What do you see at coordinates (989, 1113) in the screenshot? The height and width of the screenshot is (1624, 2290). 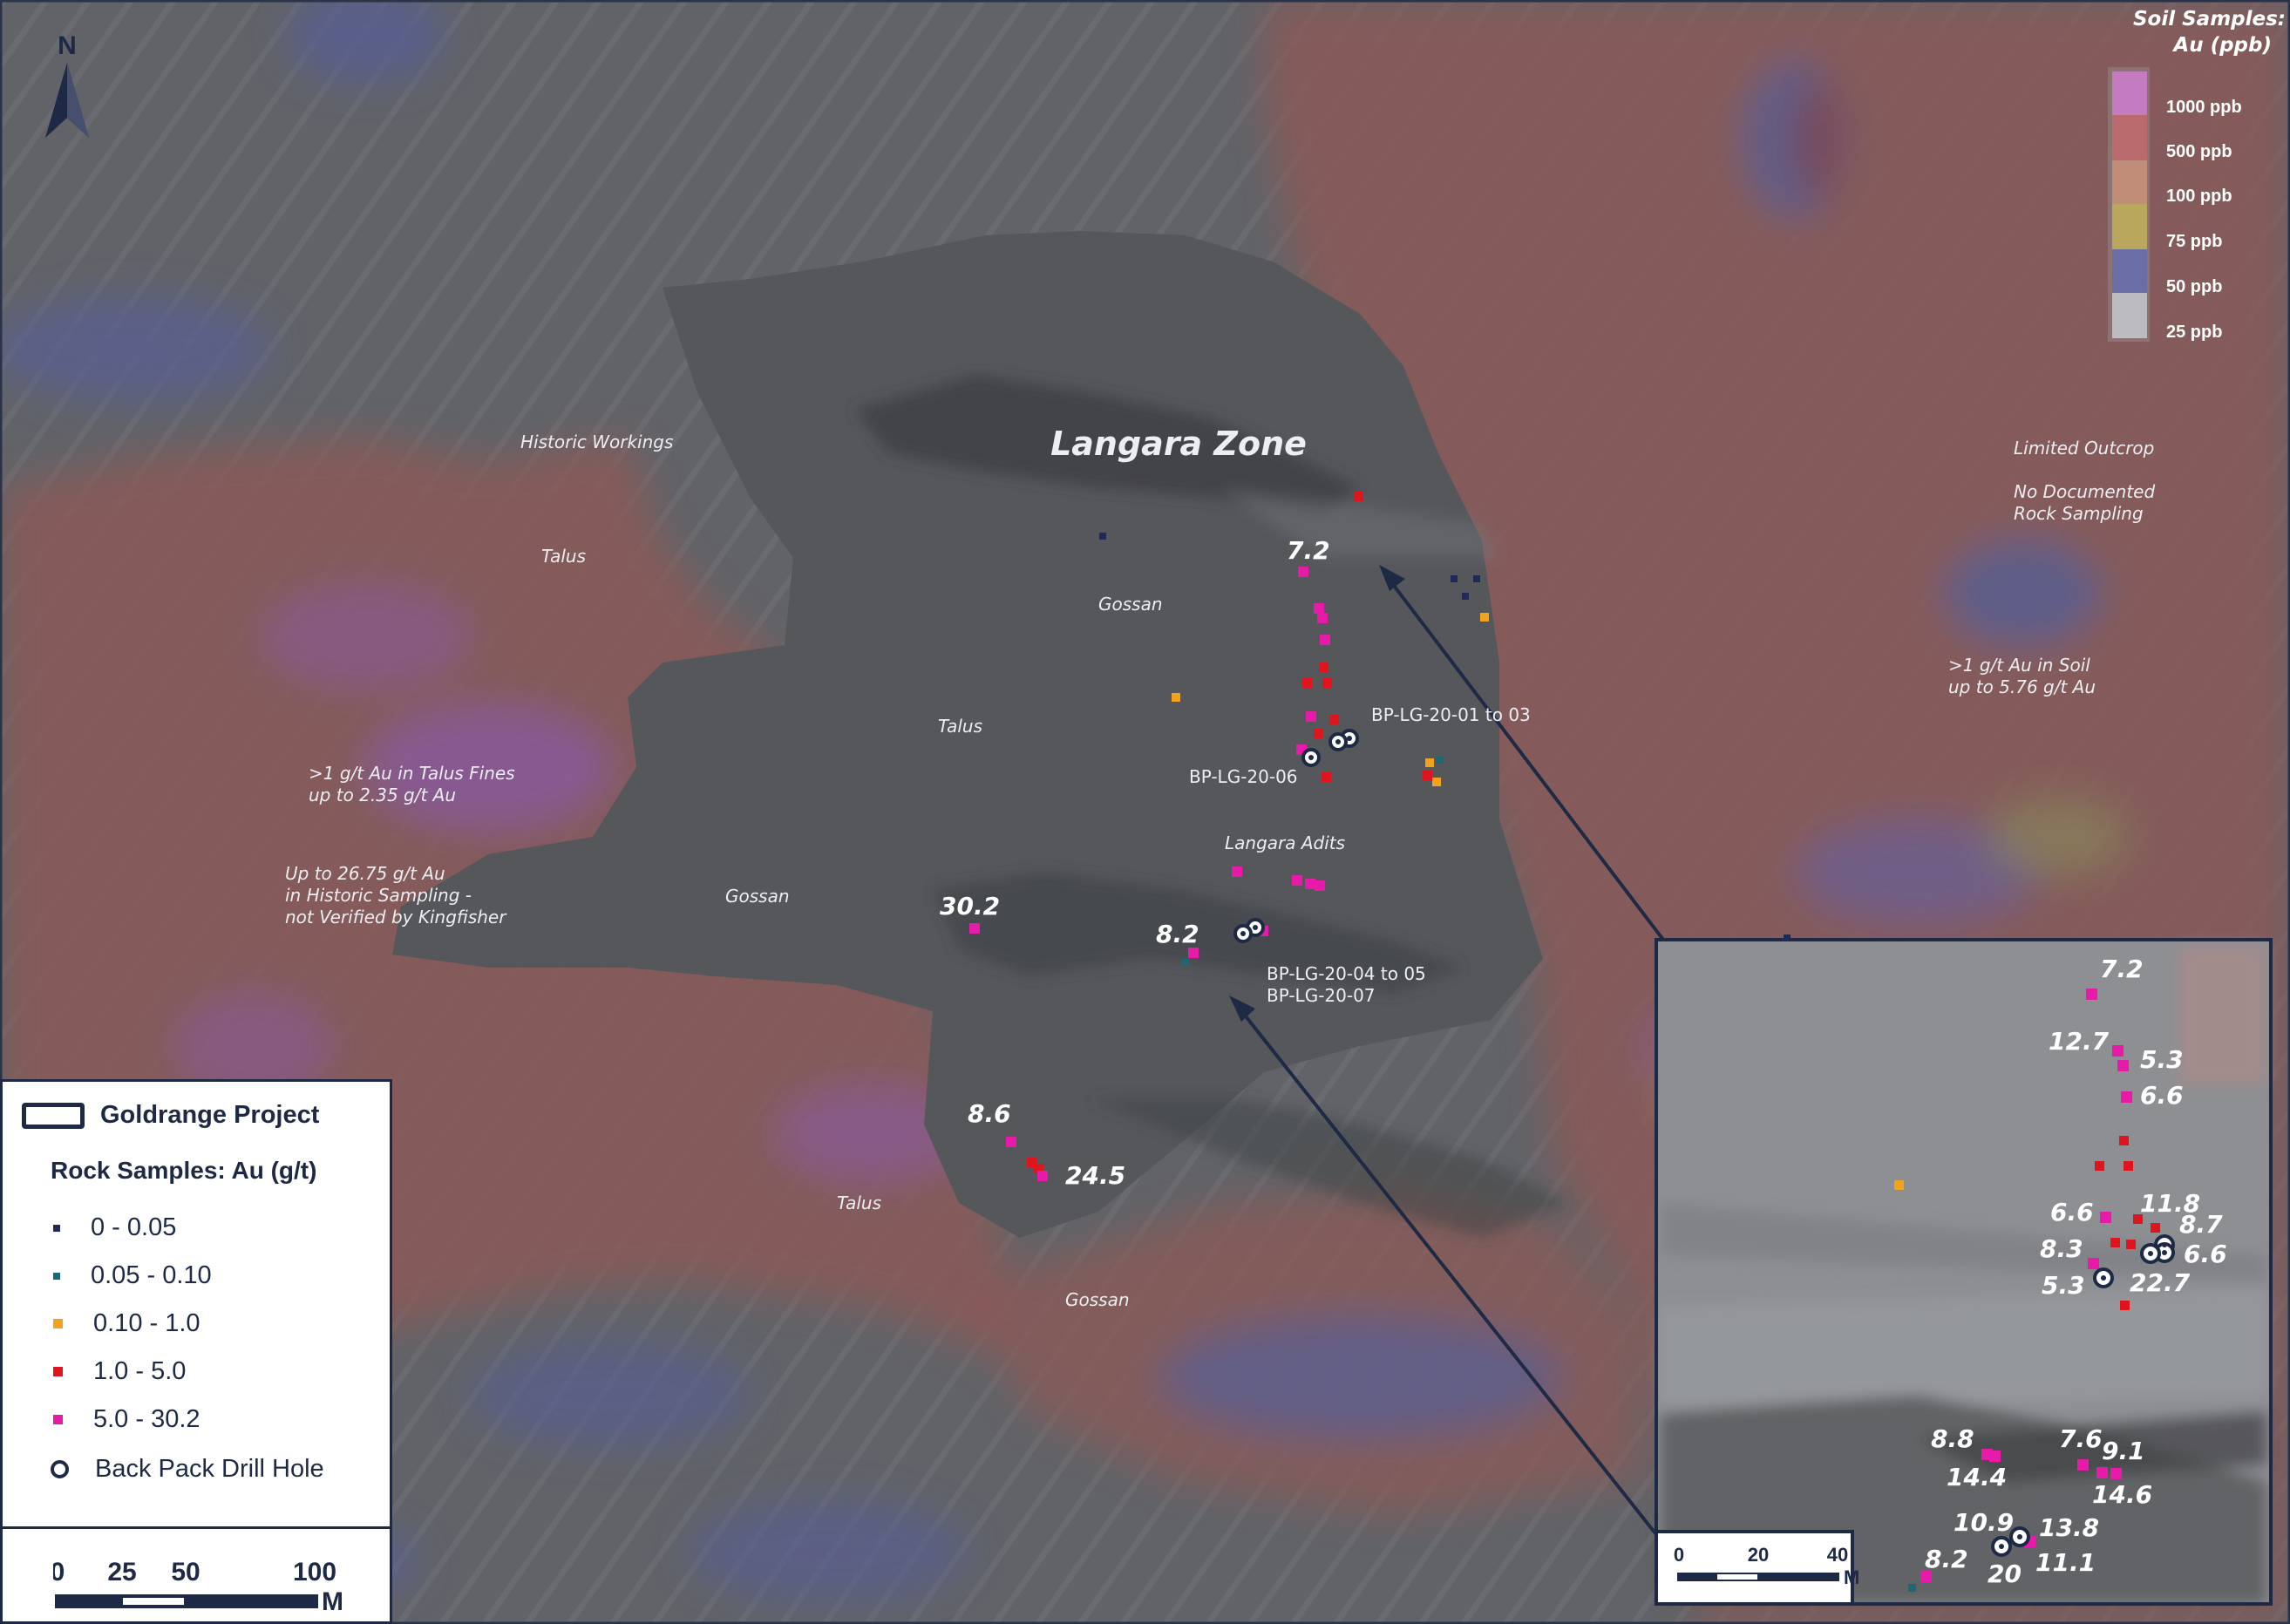 I see `sample-value: 8.6` at bounding box center [989, 1113].